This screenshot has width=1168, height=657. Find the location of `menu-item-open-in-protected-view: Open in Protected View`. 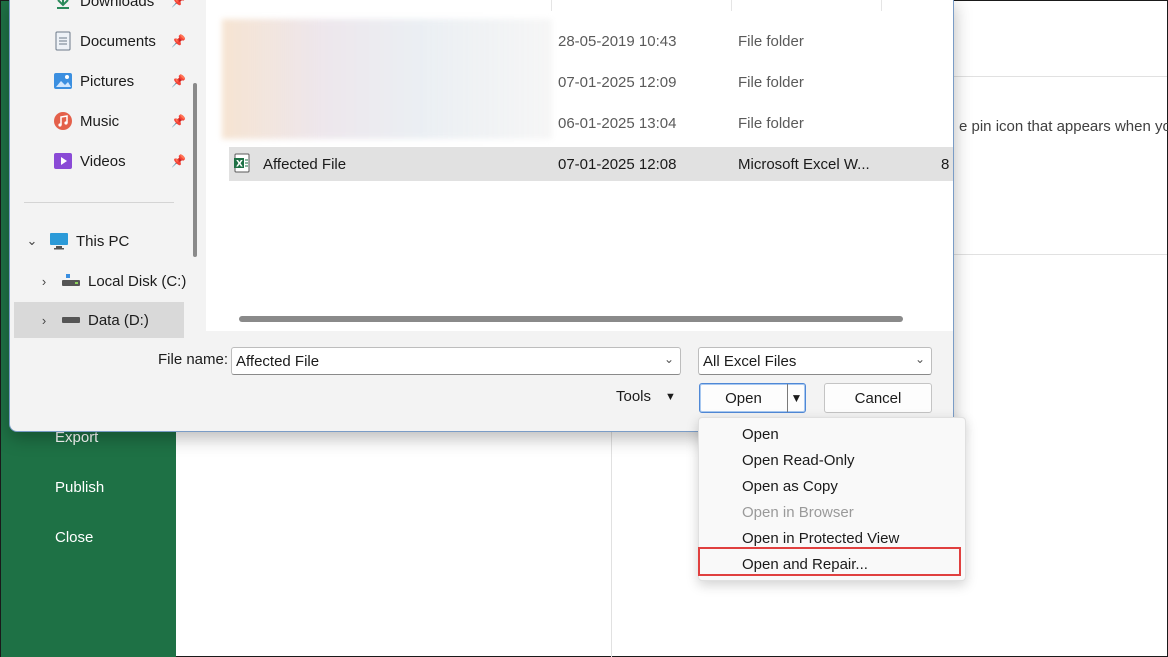

menu-item-open-in-protected-view: Open in Protected View is located at coordinates (820, 538).